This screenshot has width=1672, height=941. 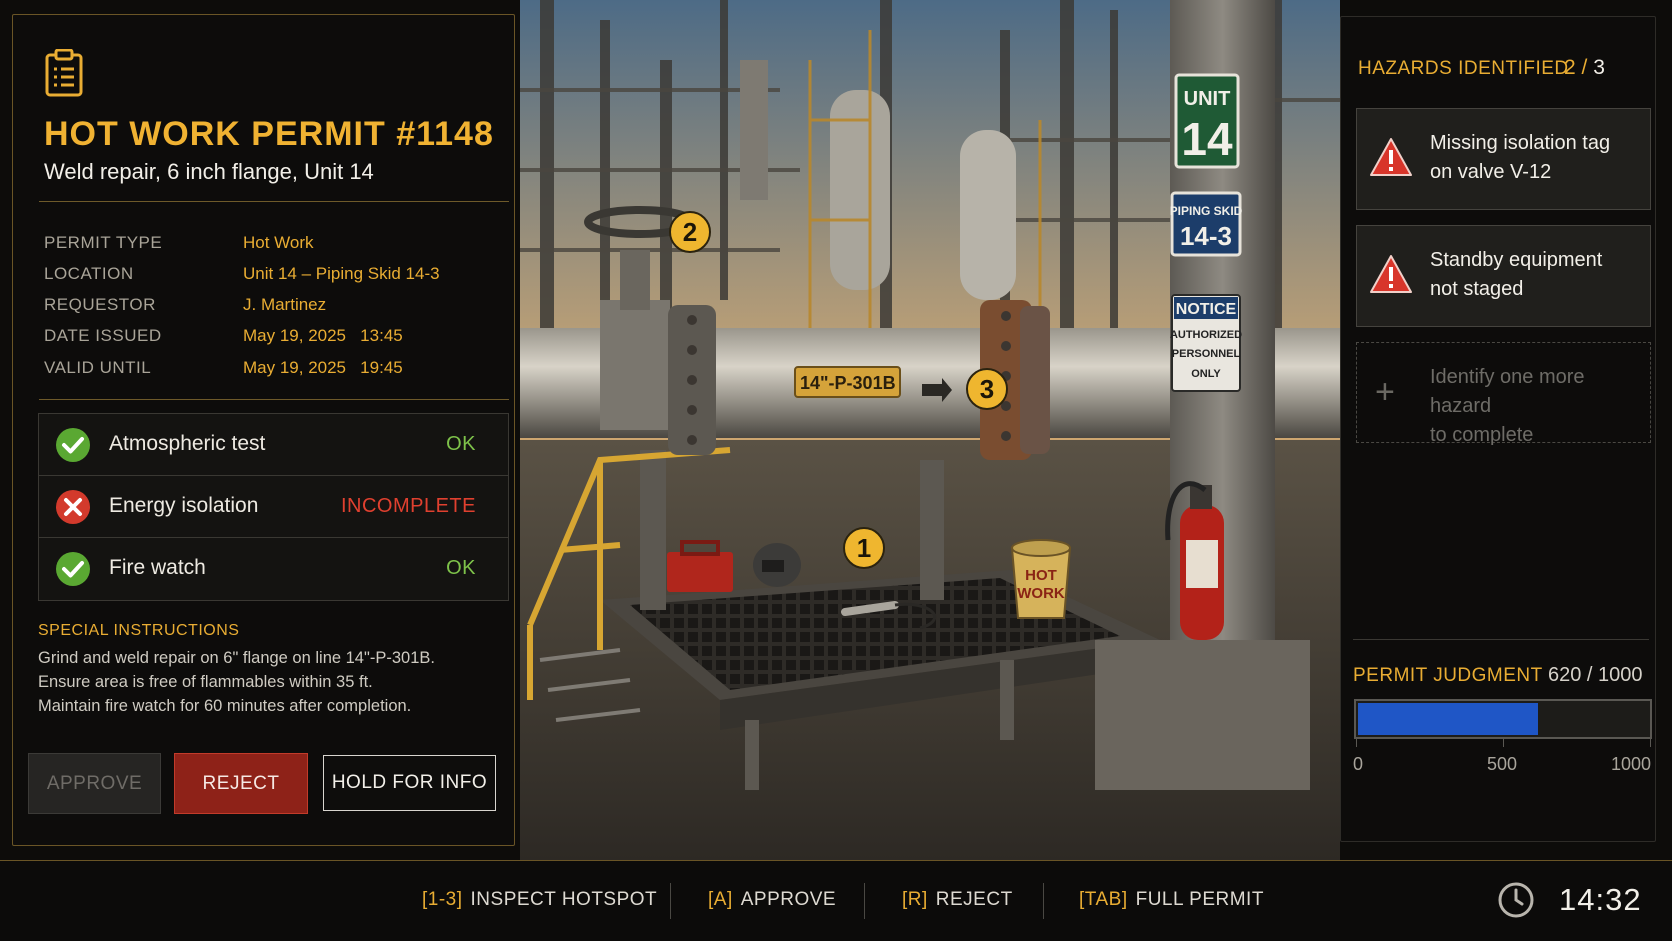 What do you see at coordinates (1448, 675) in the screenshot?
I see `judgment-title: PERMIT JUDGMENT` at bounding box center [1448, 675].